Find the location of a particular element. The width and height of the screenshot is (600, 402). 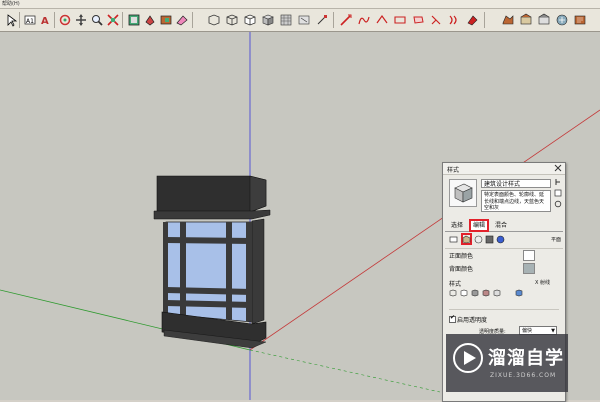

3d-text-icon: A is located at coordinates (46, 20).